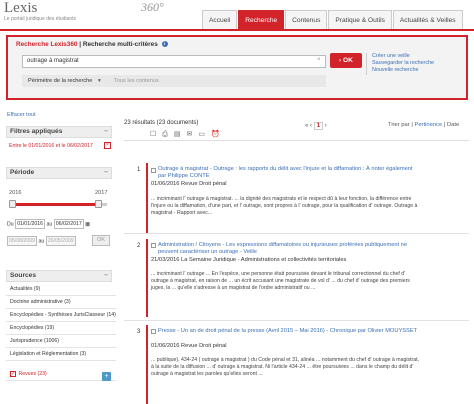 The image size is (474, 404). What do you see at coordinates (306, 20) in the screenshot?
I see `tab-contenus: Contenus` at bounding box center [306, 20].